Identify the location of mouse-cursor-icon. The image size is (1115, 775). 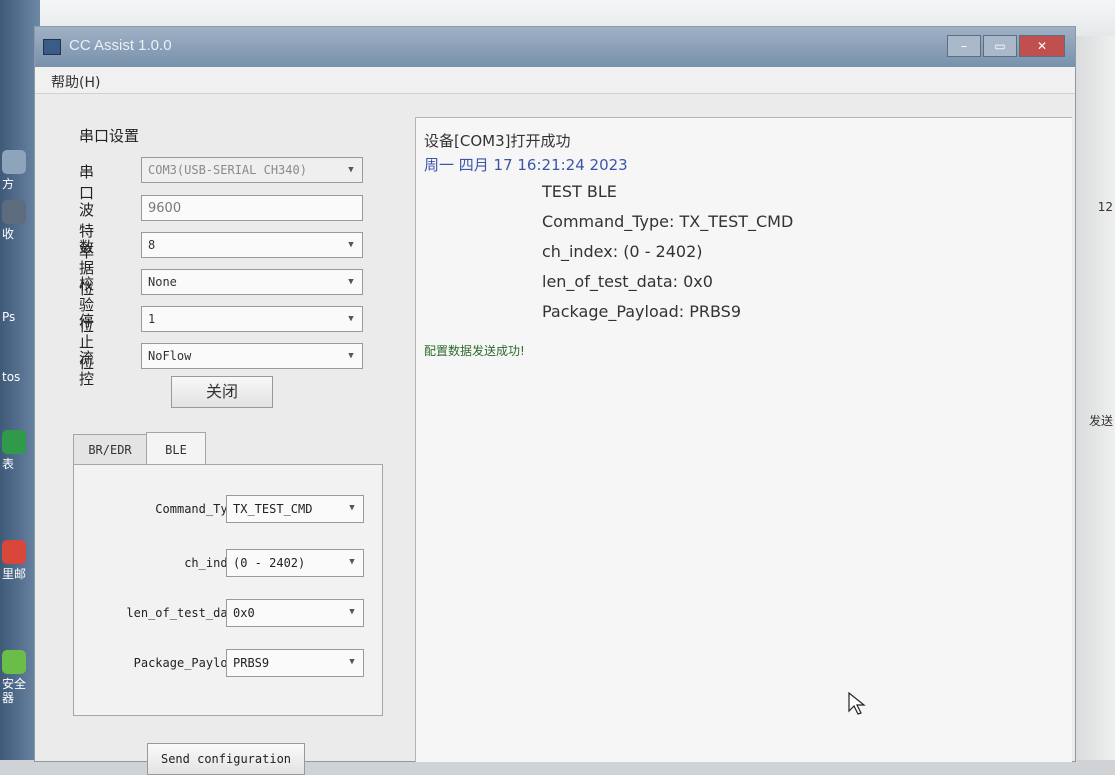
(857, 703).